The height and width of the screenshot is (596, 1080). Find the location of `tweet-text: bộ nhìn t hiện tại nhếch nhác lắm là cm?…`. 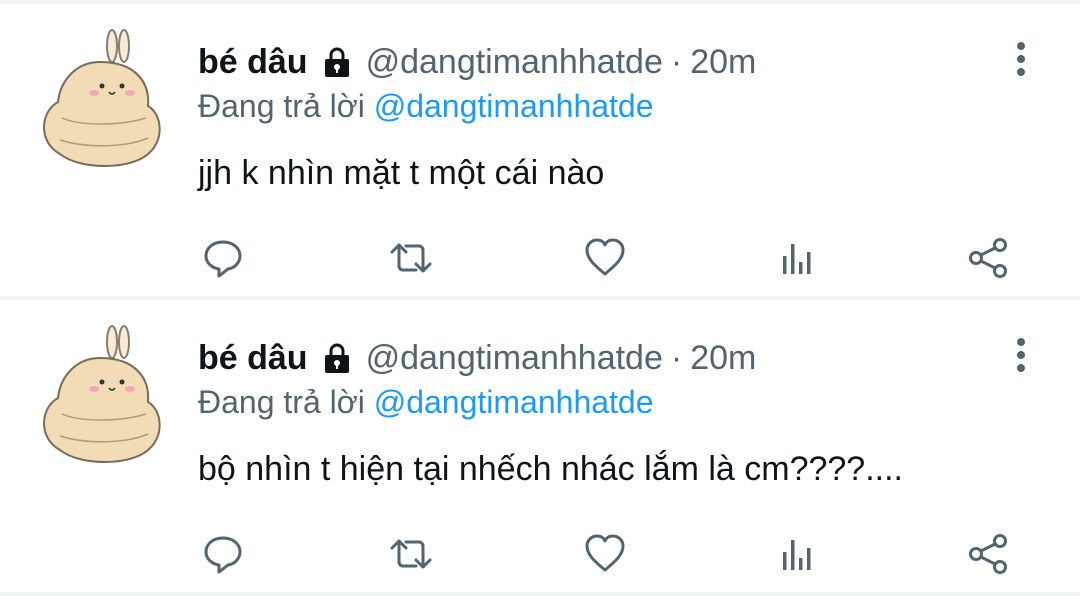

tweet-text: bộ nhìn t hiện tại nhếch nhác lắm là cm?… is located at coordinates (551, 469).